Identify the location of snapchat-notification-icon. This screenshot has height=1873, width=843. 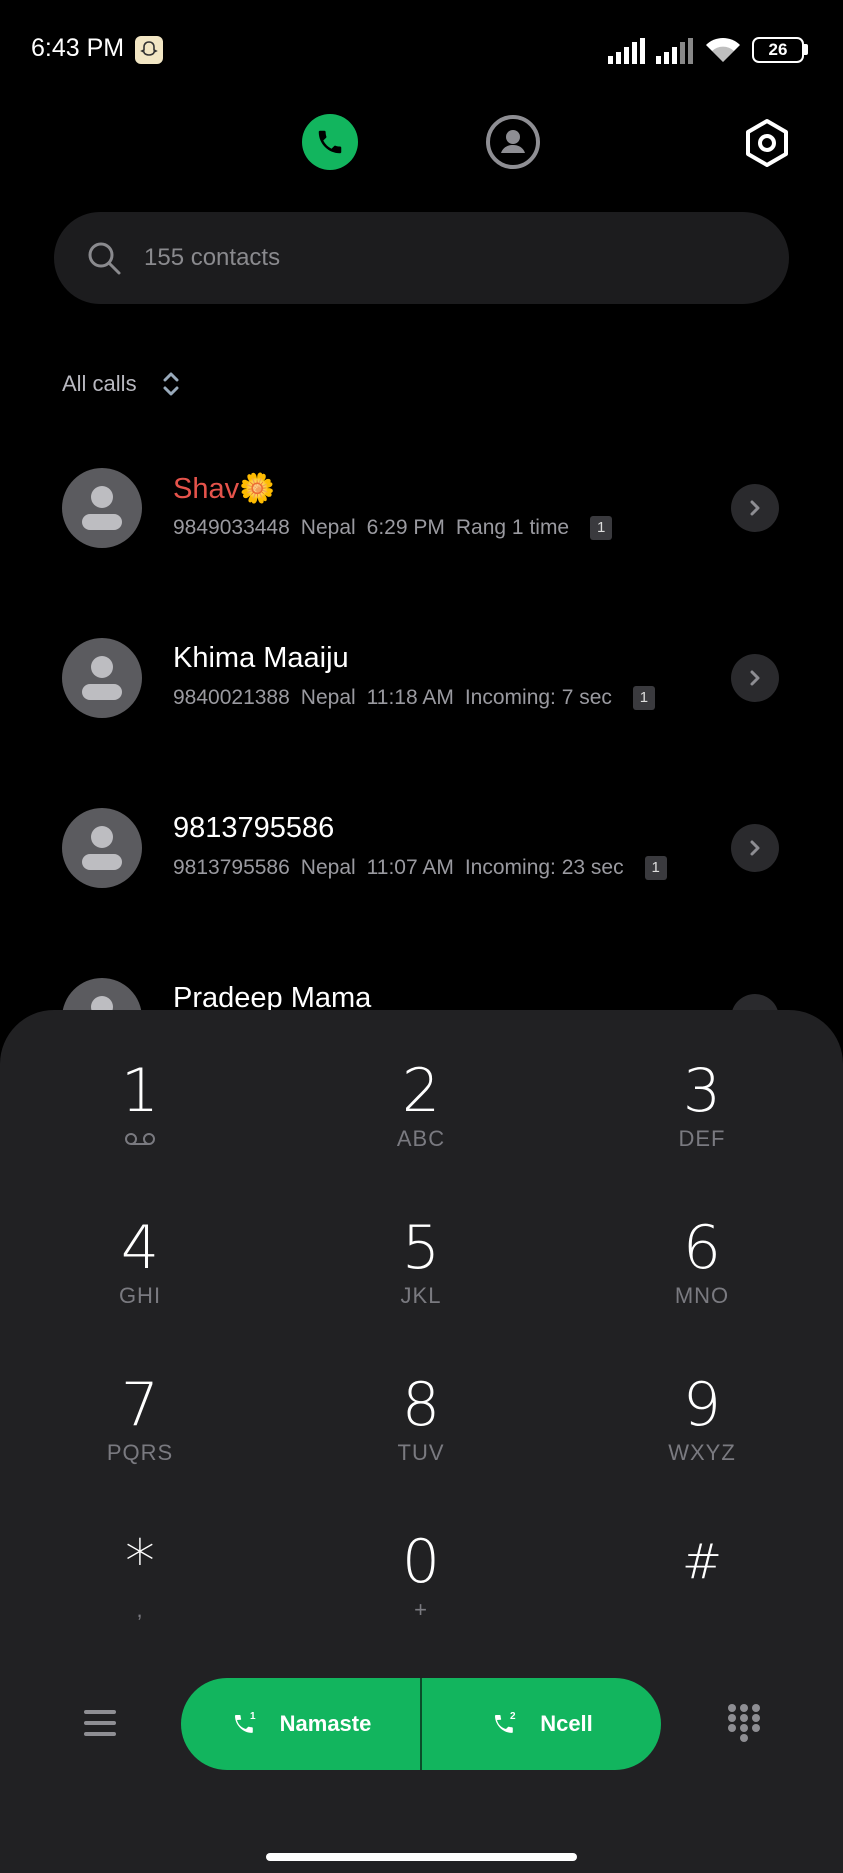
(149, 50).